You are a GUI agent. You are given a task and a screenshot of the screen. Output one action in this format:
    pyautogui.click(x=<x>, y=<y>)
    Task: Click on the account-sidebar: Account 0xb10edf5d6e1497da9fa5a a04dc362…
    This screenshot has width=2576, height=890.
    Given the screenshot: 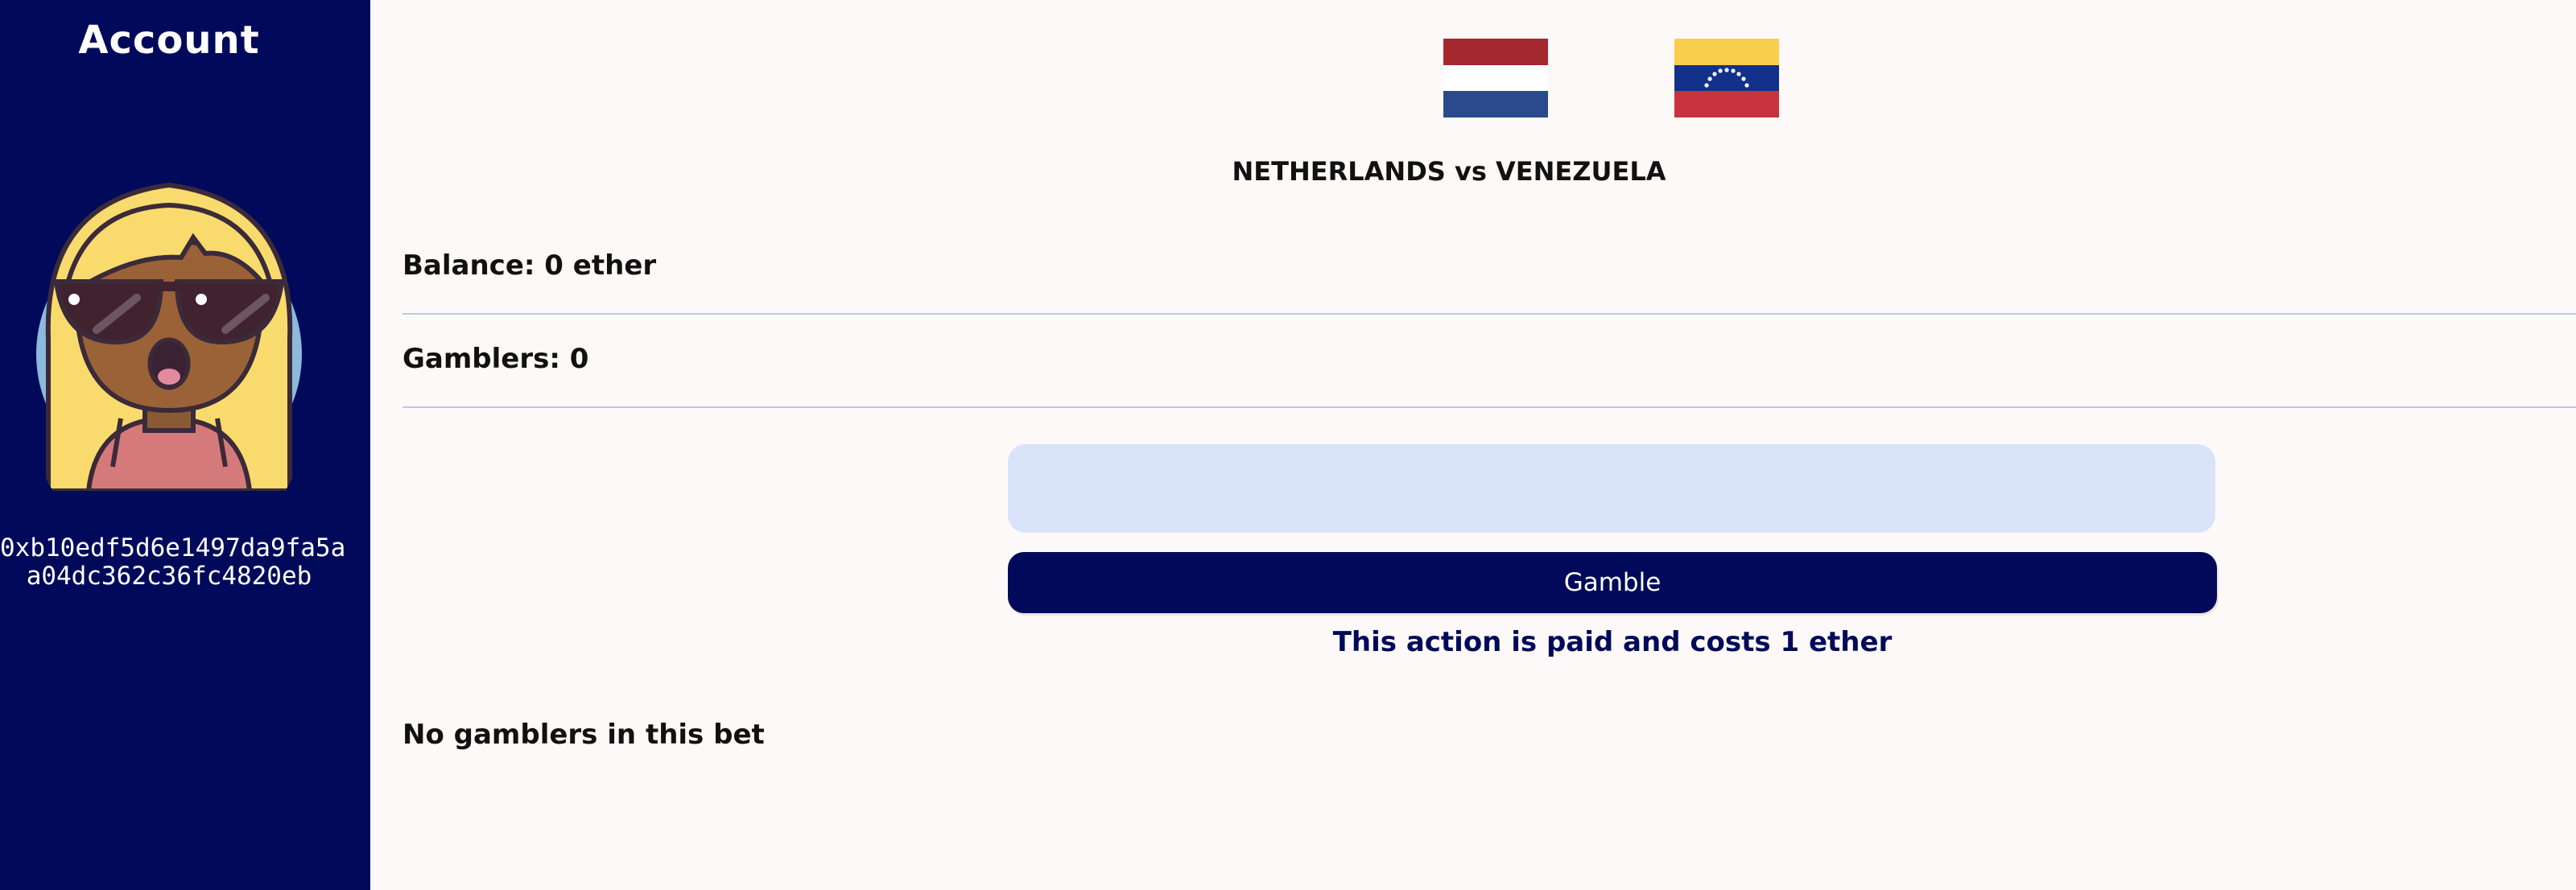 What is the action you would take?
    pyautogui.click(x=185, y=445)
    